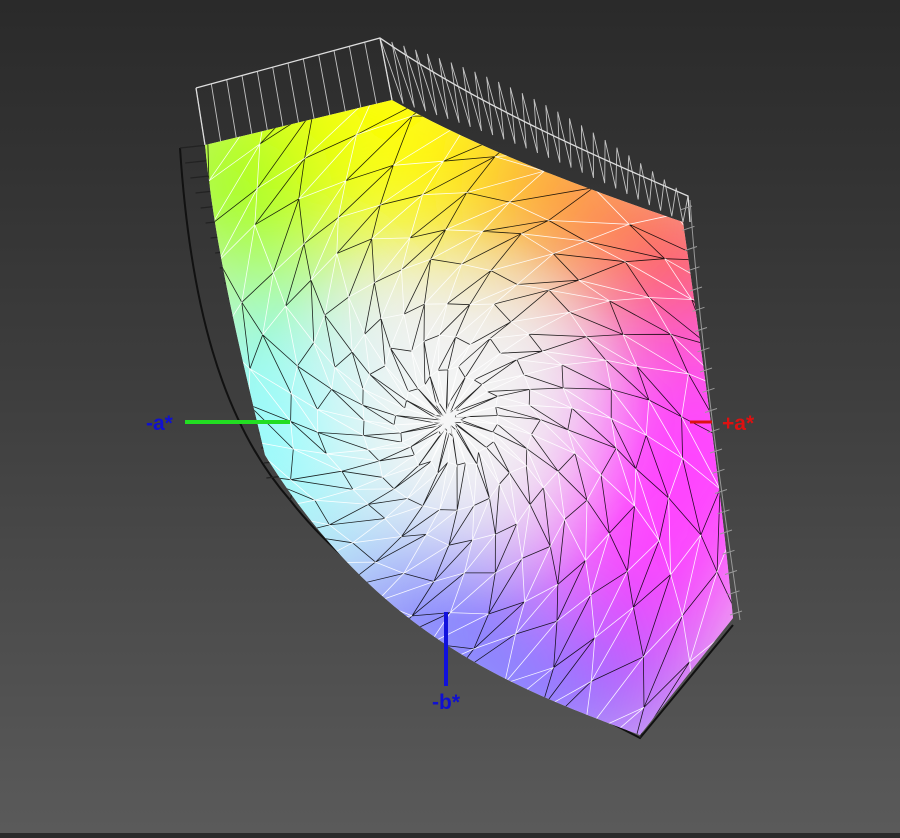 The image size is (900, 838). What do you see at coordinates (159, 423) in the screenshot?
I see `neg-a-axis-label: -a*` at bounding box center [159, 423].